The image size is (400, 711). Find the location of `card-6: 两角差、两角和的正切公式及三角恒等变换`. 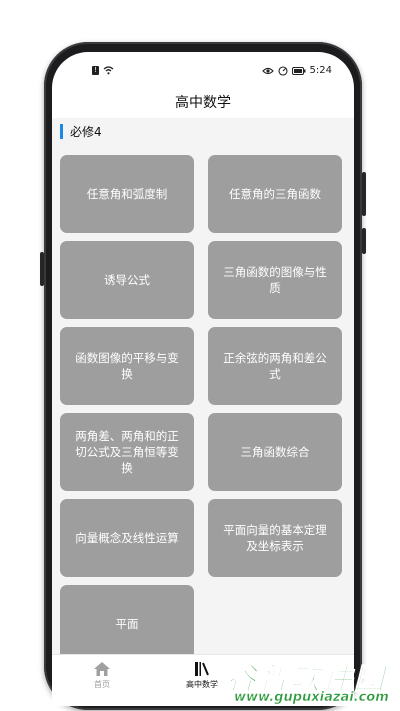

card-6: 两角差、两角和的正切公式及三角恒等变换 is located at coordinates (127, 452).